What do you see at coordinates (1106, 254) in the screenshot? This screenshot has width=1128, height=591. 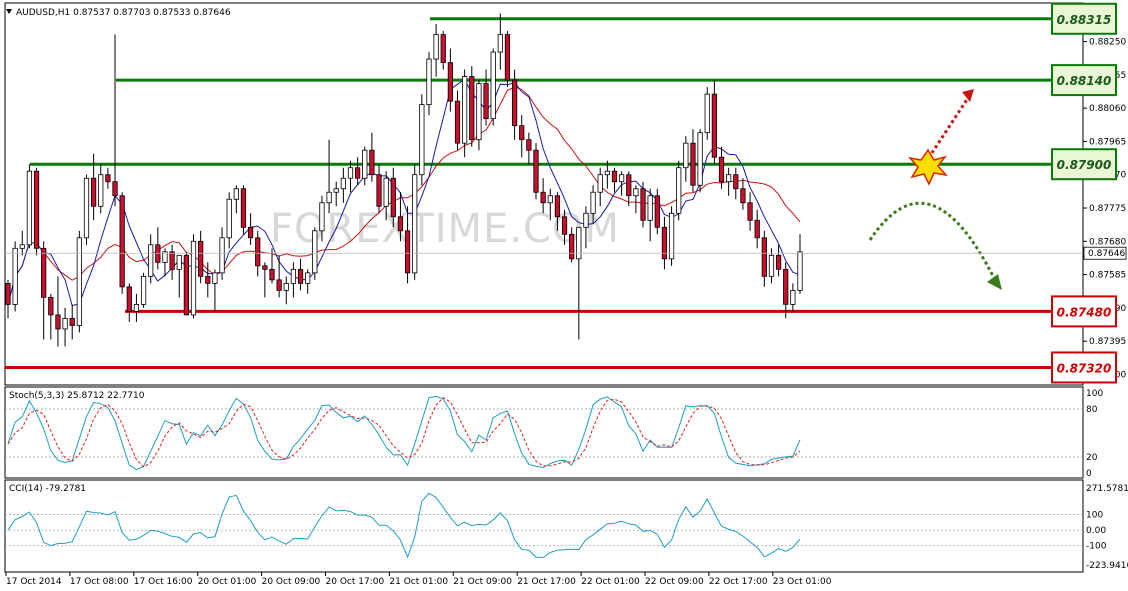 I see `current-price-label: 0.87646` at bounding box center [1106, 254].